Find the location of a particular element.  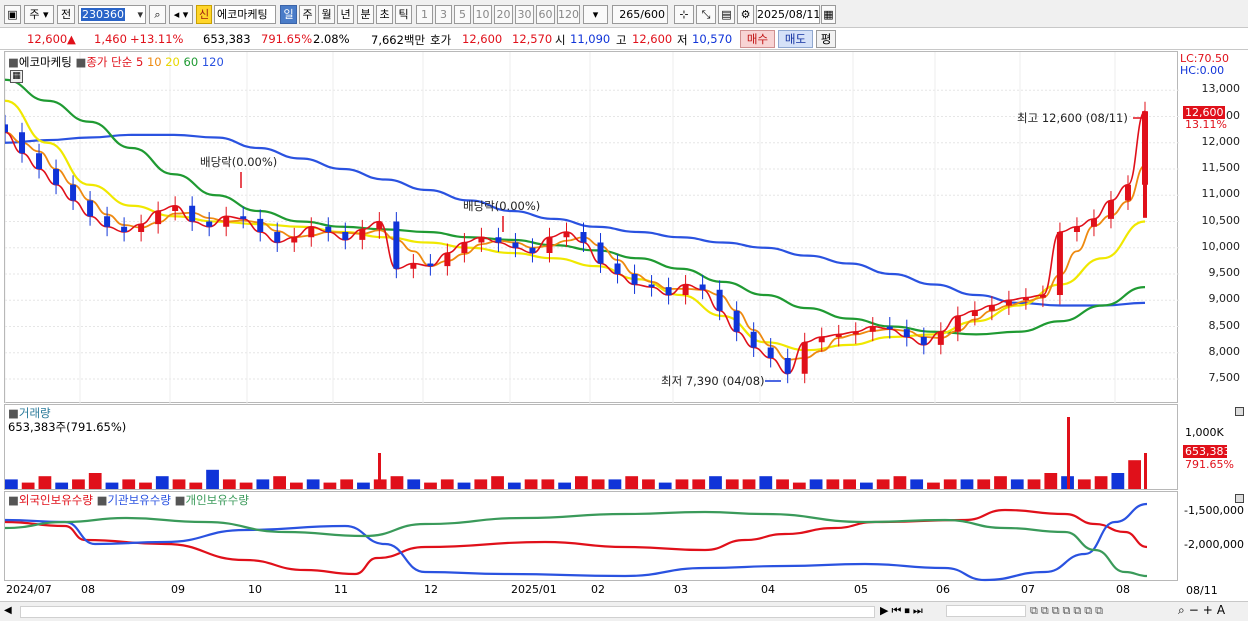

period-second-button: 초 is located at coordinates (384, 14).